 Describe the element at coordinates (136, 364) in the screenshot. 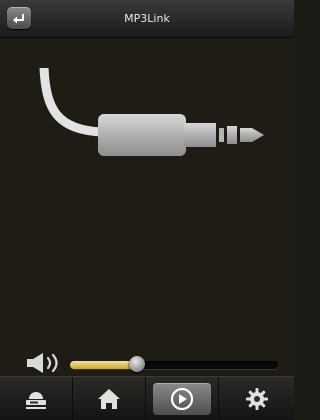

I see `volume-slider-thumb` at that location.